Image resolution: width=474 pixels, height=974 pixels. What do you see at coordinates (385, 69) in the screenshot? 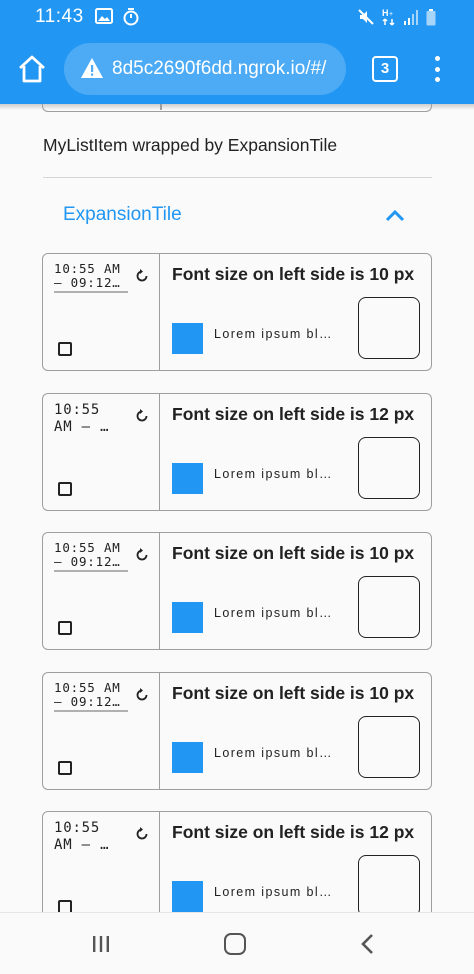
I see `tab-switcher-button: 3` at bounding box center [385, 69].